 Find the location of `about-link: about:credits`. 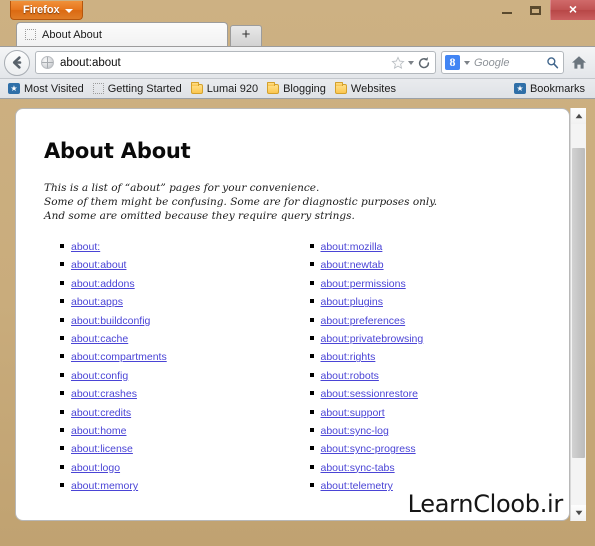

about-link: about:credits is located at coordinates (101, 413).